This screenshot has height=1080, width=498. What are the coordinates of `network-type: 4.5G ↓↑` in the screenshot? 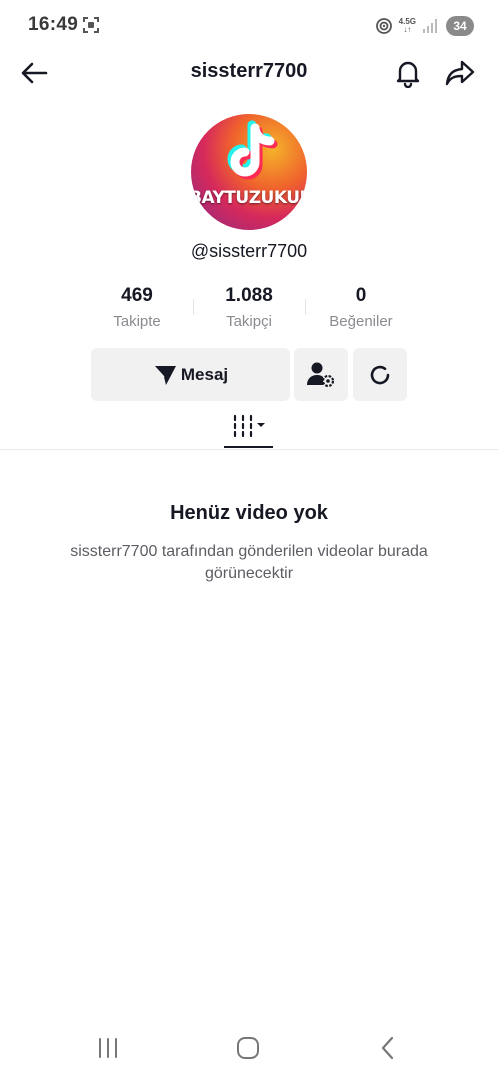 It's located at (407, 26).